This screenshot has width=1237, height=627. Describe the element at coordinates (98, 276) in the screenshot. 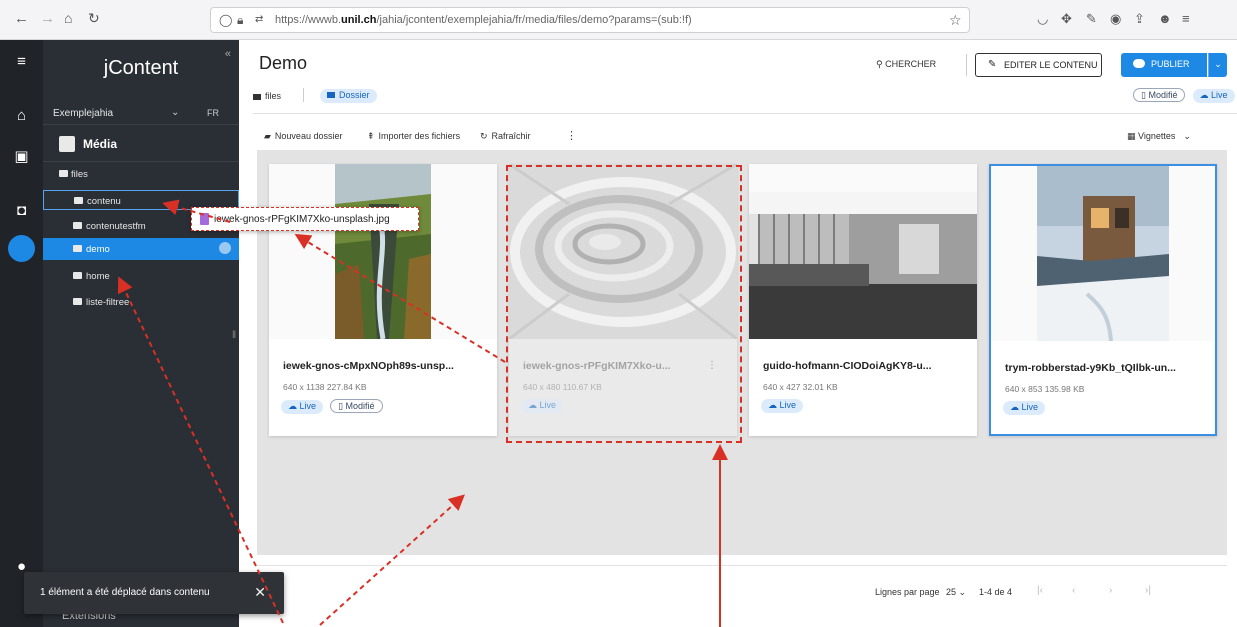

I see `tree-item-label: home` at that location.